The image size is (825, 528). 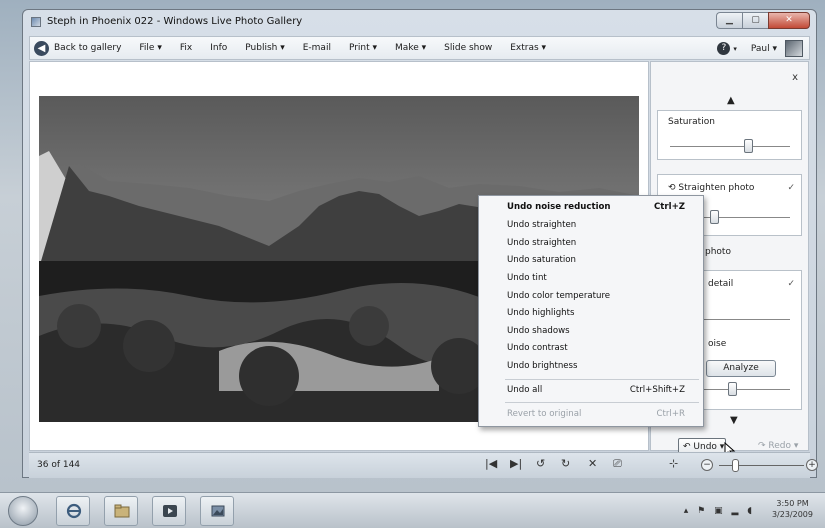 What do you see at coordinates (719, 511) in the screenshot?
I see `system-tray-icons: ▴ ⚑ ▣ ▂ ◖` at bounding box center [719, 511].